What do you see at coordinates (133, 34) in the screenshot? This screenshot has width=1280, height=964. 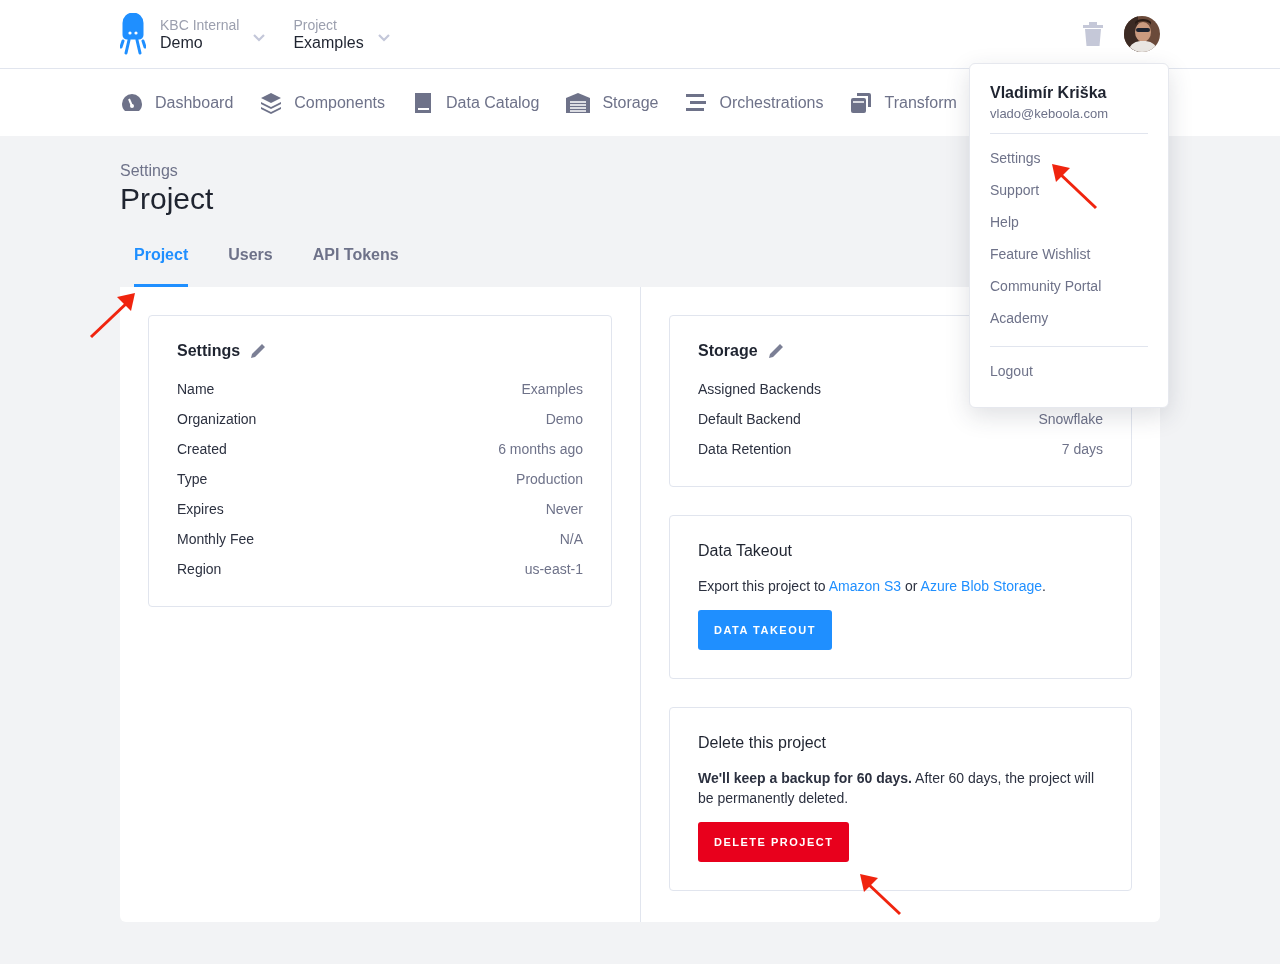 I see `octopus-logo-icon` at bounding box center [133, 34].